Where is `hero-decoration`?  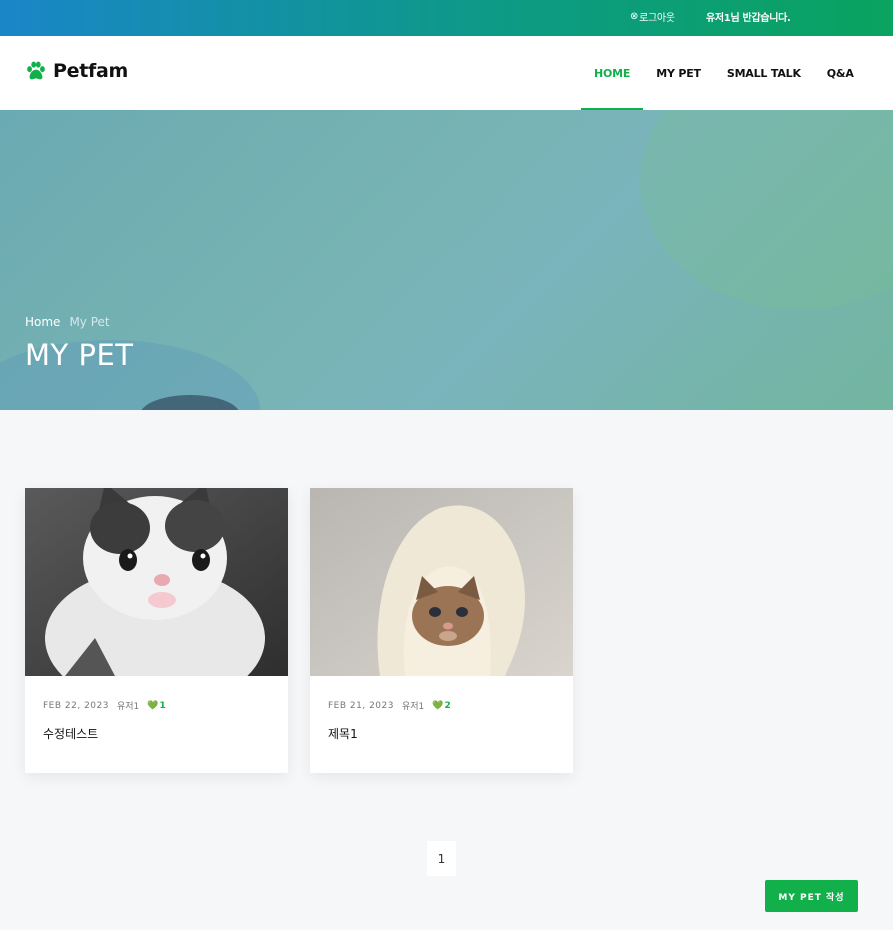 hero-decoration is located at coordinates (766, 210).